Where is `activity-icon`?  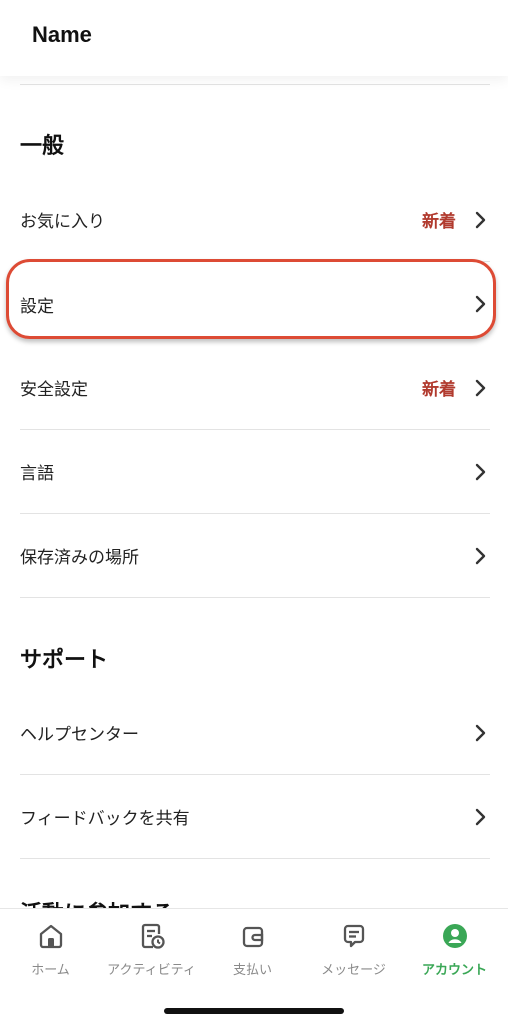 activity-icon is located at coordinates (152, 936).